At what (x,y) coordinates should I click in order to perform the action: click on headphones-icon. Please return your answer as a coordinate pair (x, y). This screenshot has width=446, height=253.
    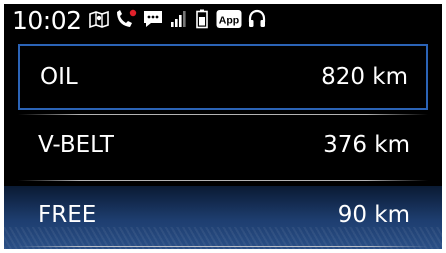
    Looking at the image, I should click on (257, 21).